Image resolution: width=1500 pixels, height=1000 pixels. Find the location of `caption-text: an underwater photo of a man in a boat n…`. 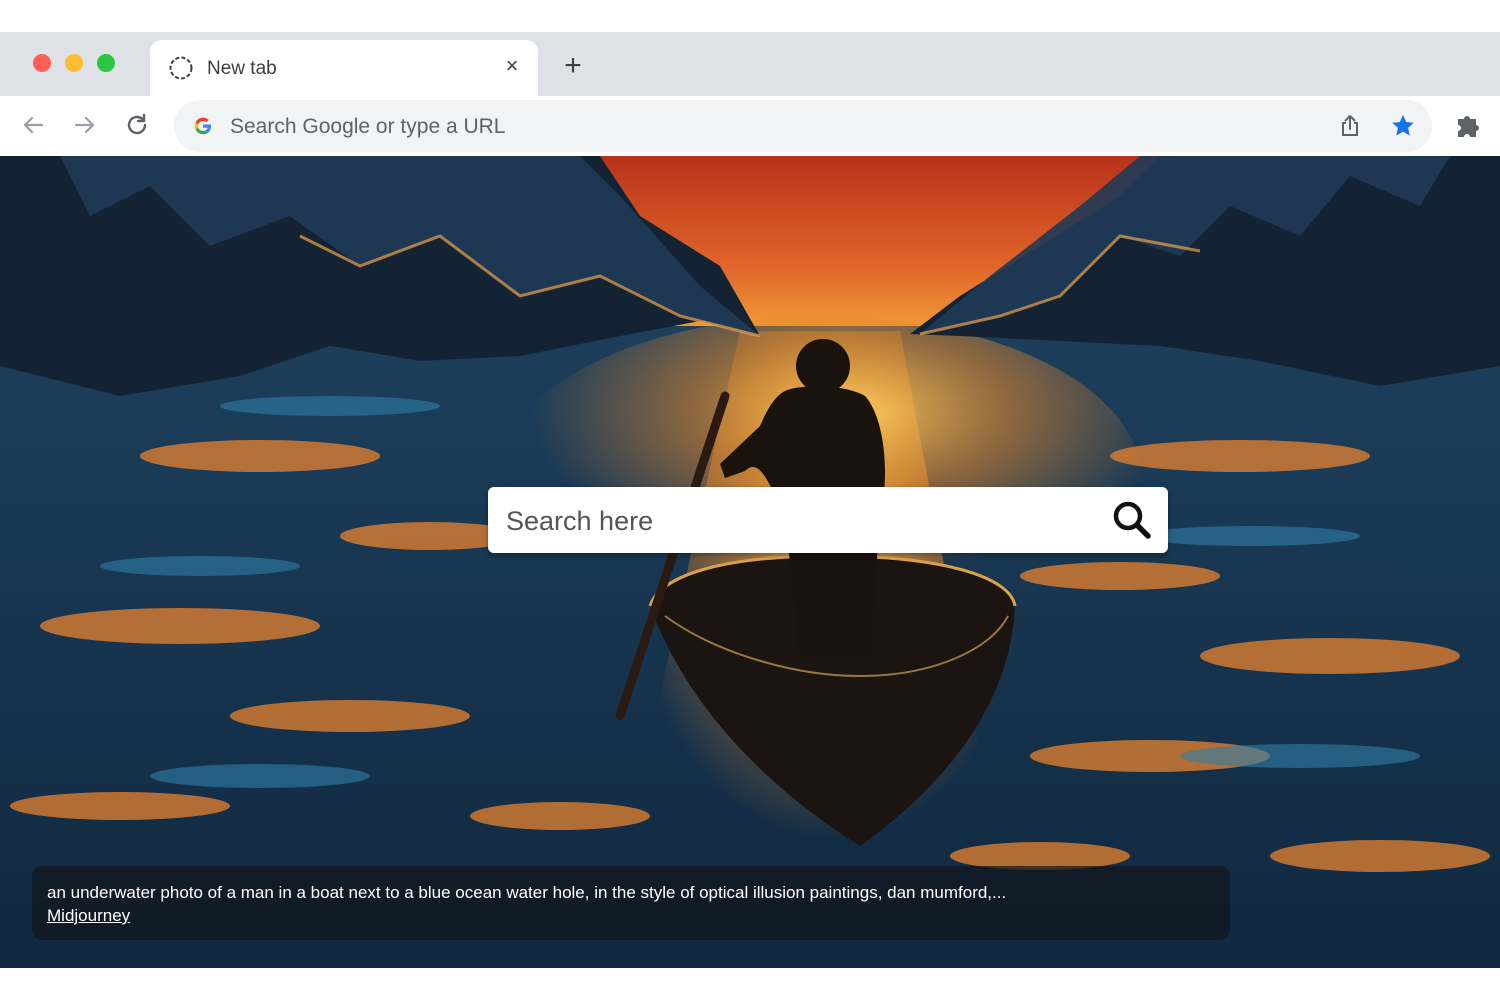

caption-text: an underwater photo of a man in a boat n… is located at coordinates (527, 892).